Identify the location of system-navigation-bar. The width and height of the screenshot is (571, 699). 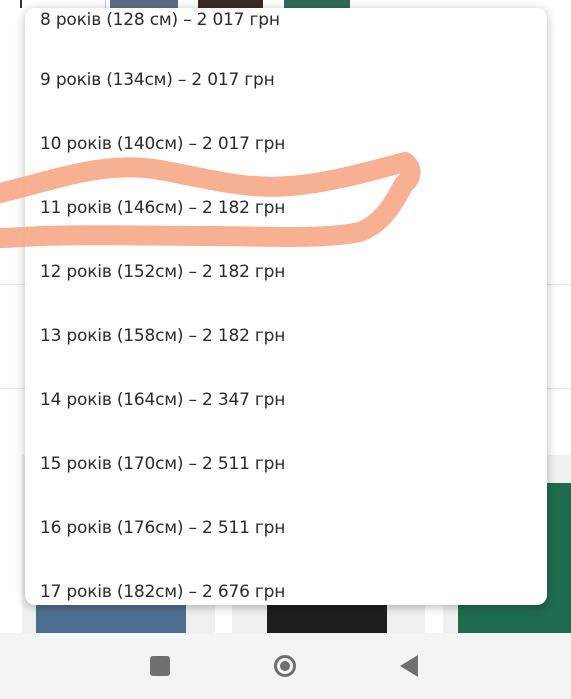
(285, 666).